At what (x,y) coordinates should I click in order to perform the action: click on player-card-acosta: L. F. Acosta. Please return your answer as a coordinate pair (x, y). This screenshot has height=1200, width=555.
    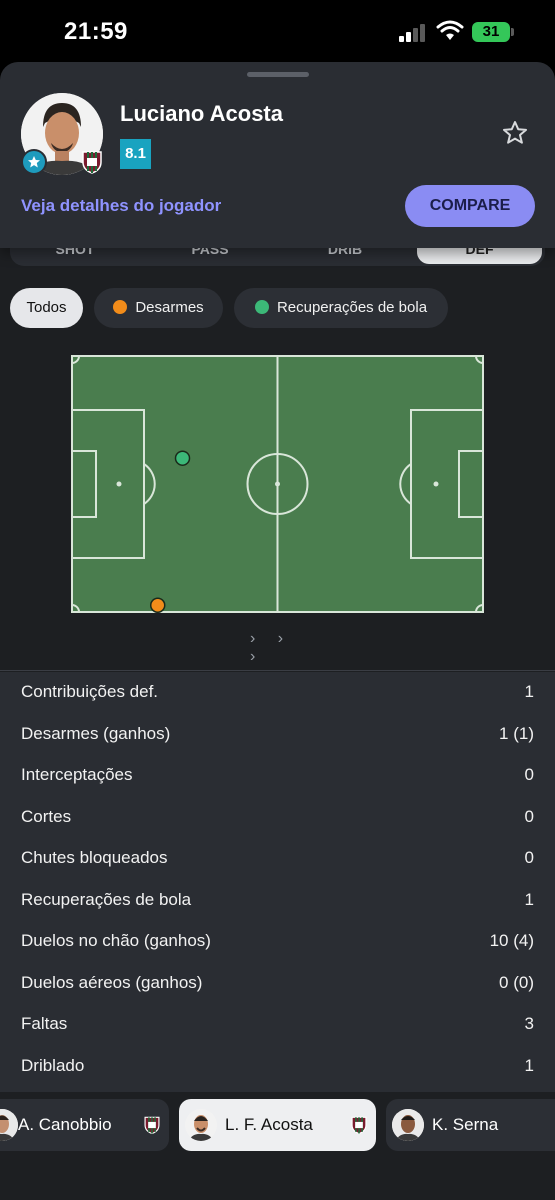
    Looking at the image, I should click on (277, 1125).